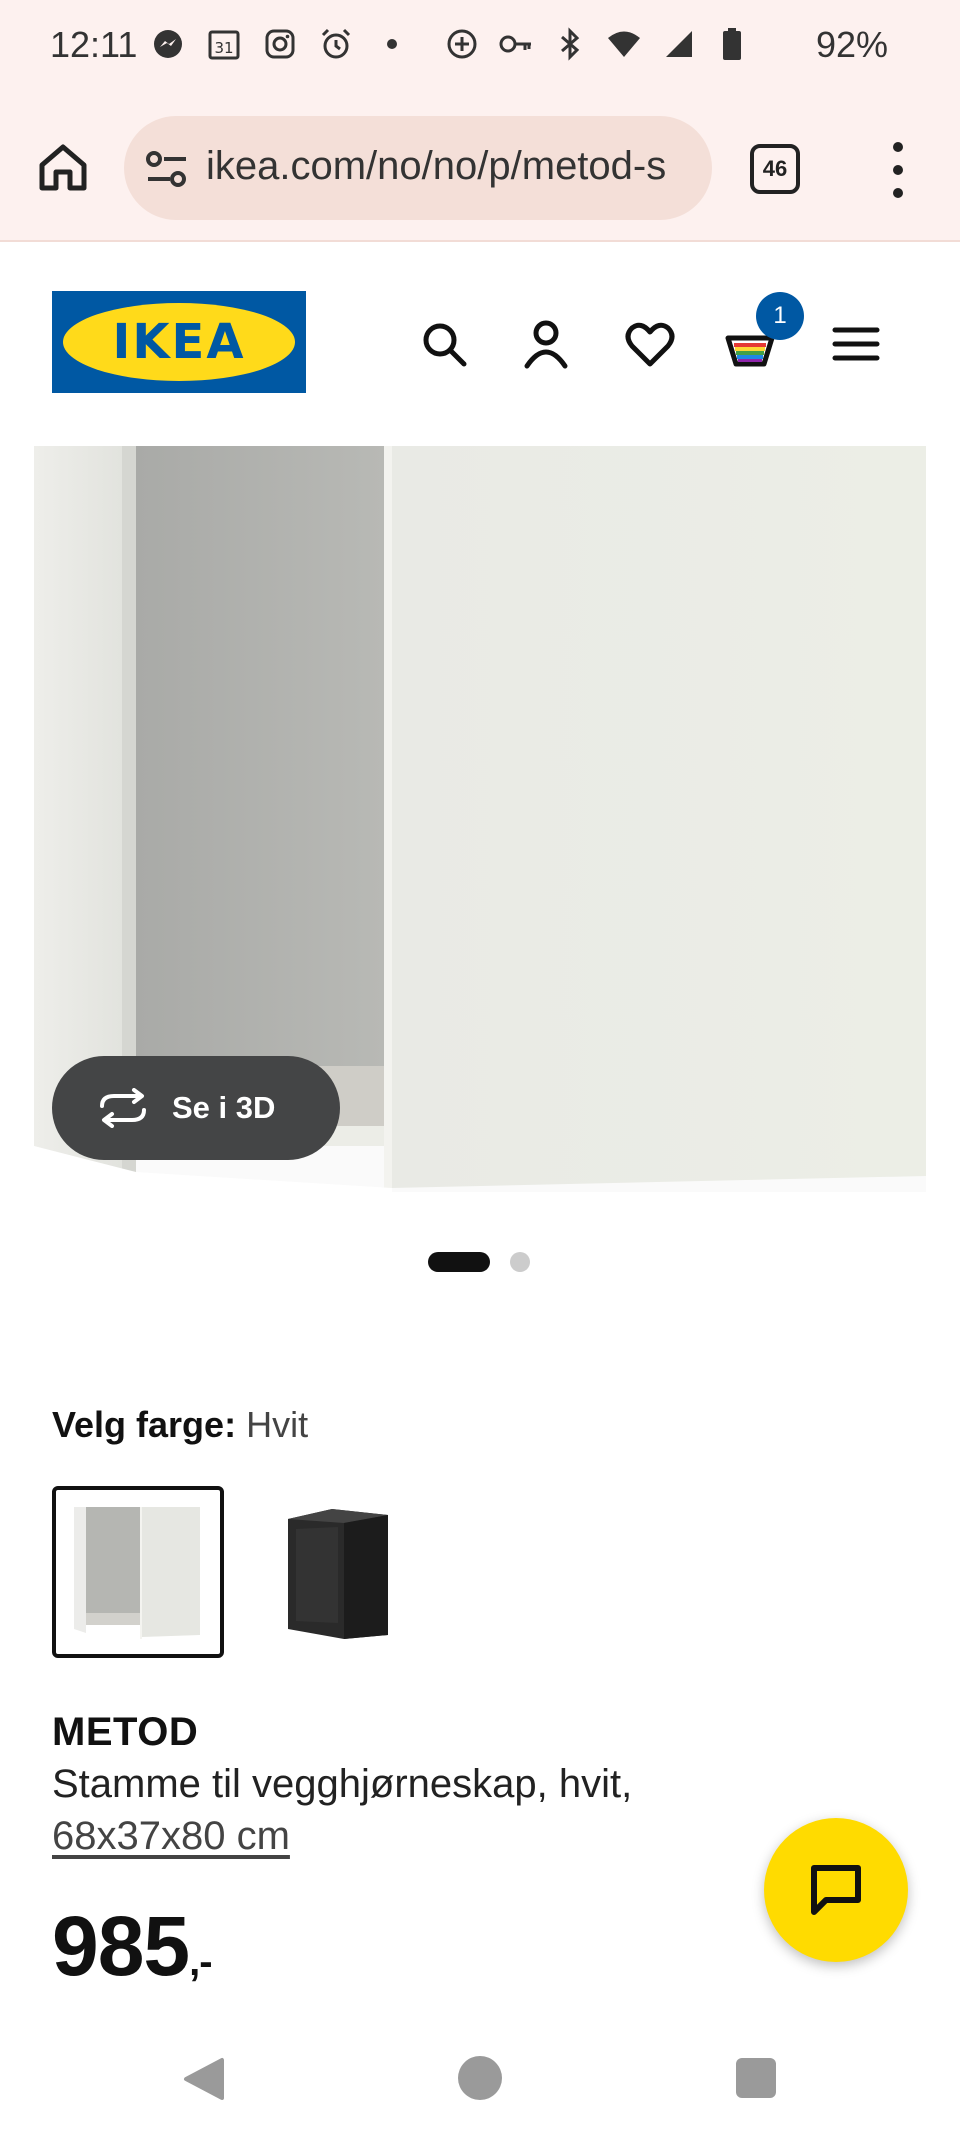 Image resolution: width=960 pixels, height=2137 pixels. What do you see at coordinates (851, 44) in the screenshot?
I see `battery-percent: 92%` at bounding box center [851, 44].